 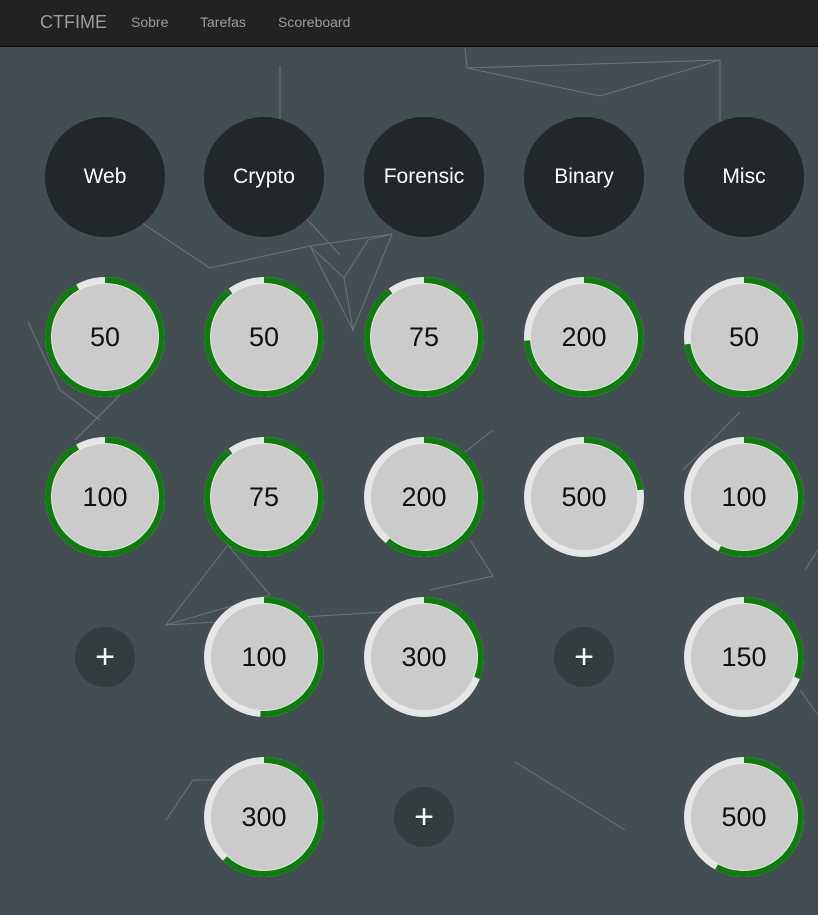 I want to click on top-navbar: CTFIME Sobre Tarefas Scoreboard, so click(x=409, y=23).